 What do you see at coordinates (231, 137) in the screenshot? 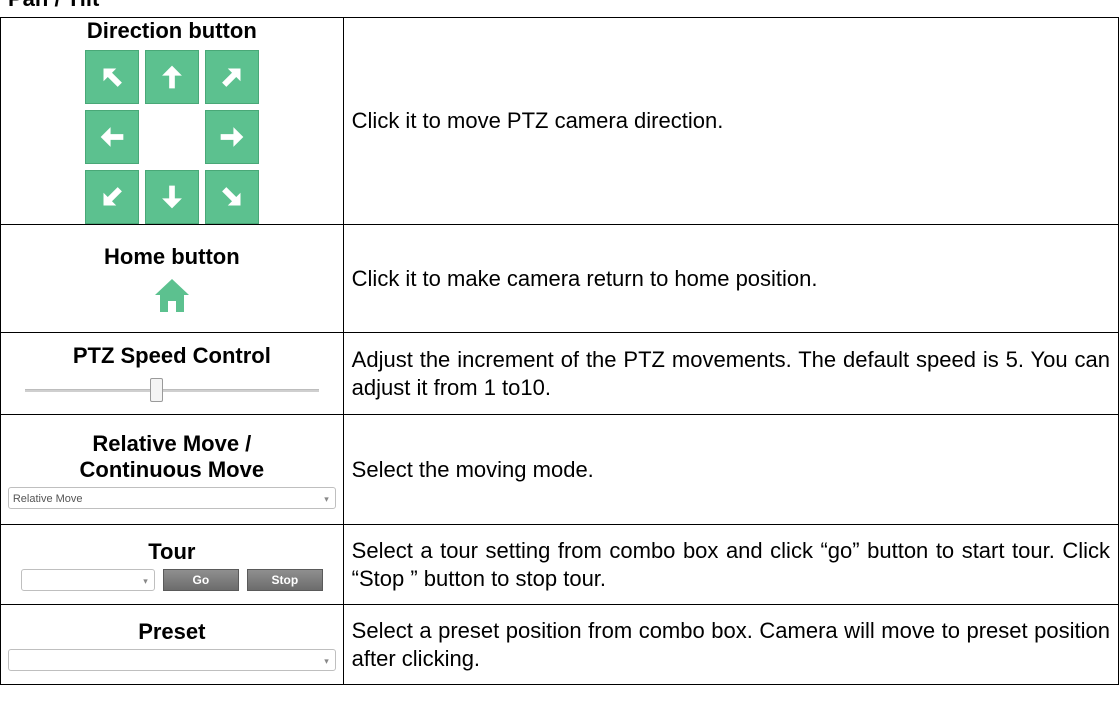
I see `arrow-right-icon` at bounding box center [231, 137].